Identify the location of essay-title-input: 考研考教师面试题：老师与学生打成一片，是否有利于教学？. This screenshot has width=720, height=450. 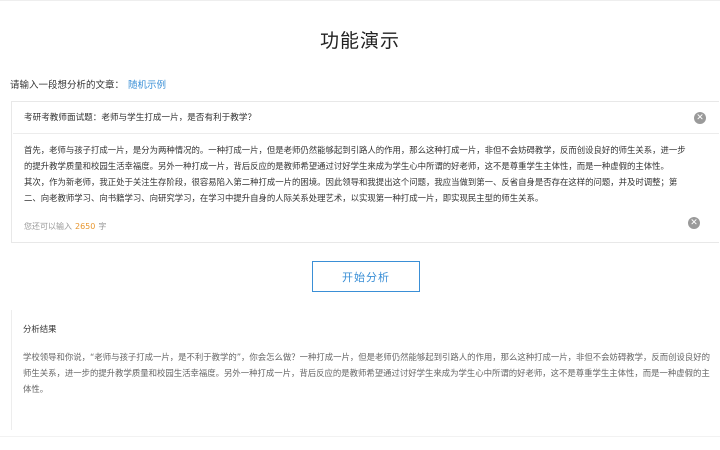
(344, 117).